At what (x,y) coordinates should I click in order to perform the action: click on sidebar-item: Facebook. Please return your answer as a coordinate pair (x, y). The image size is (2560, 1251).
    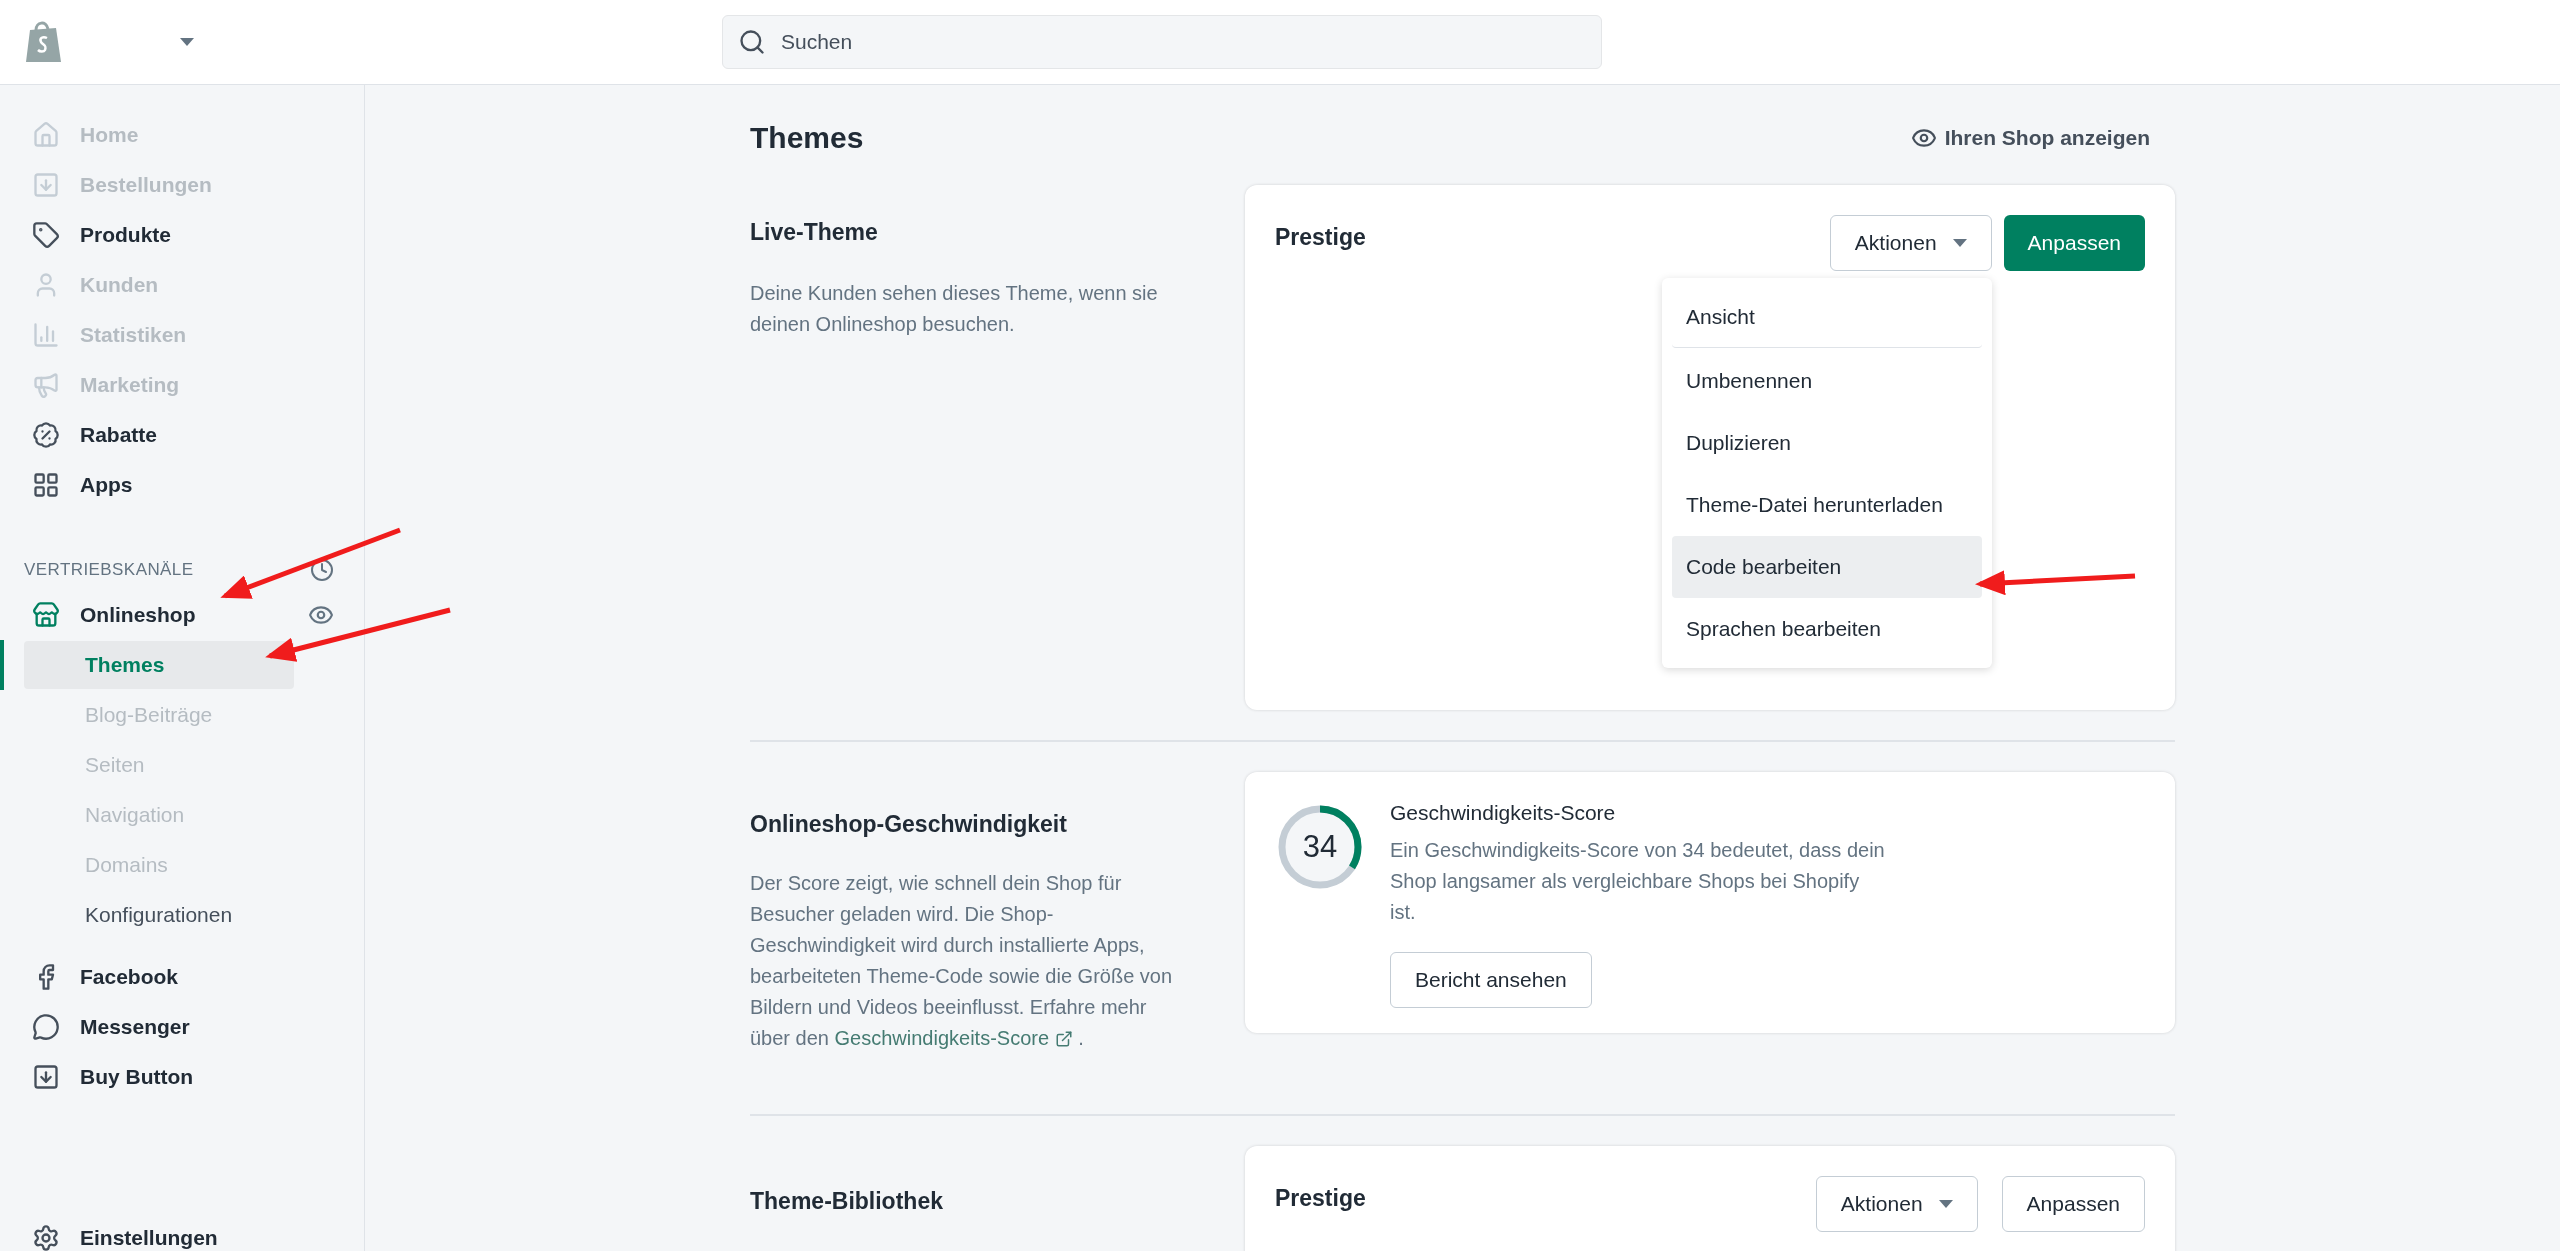
    Looking at the image, I should click on (105, 977).